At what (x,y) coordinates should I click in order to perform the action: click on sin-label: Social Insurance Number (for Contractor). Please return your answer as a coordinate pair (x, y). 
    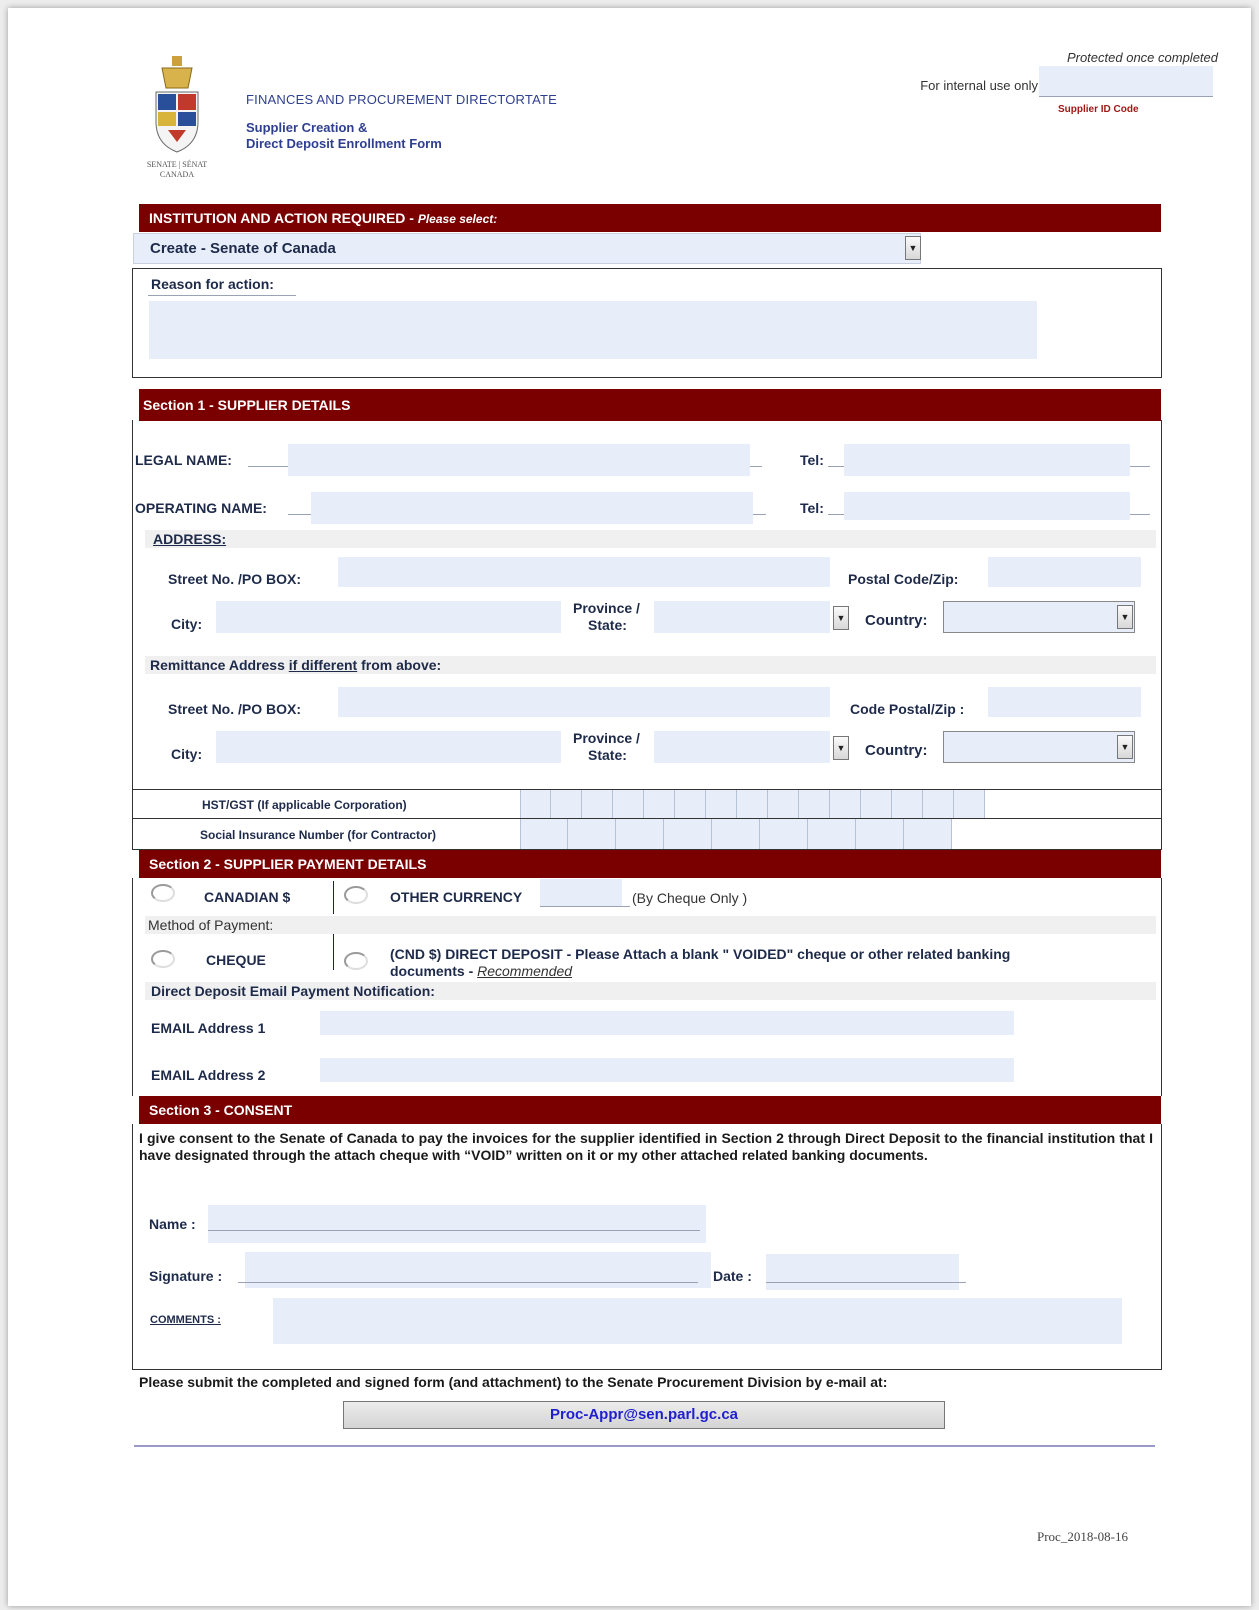
    Looking at the image, I should click on (318, 835).